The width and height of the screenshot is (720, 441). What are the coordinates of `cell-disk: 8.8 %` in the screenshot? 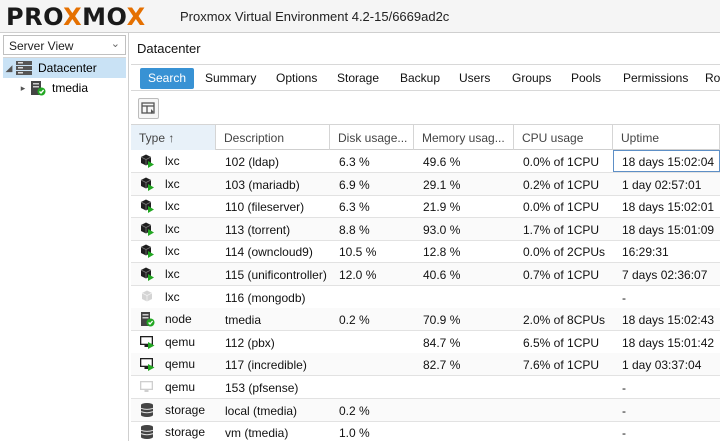 It's located at (354, 229).